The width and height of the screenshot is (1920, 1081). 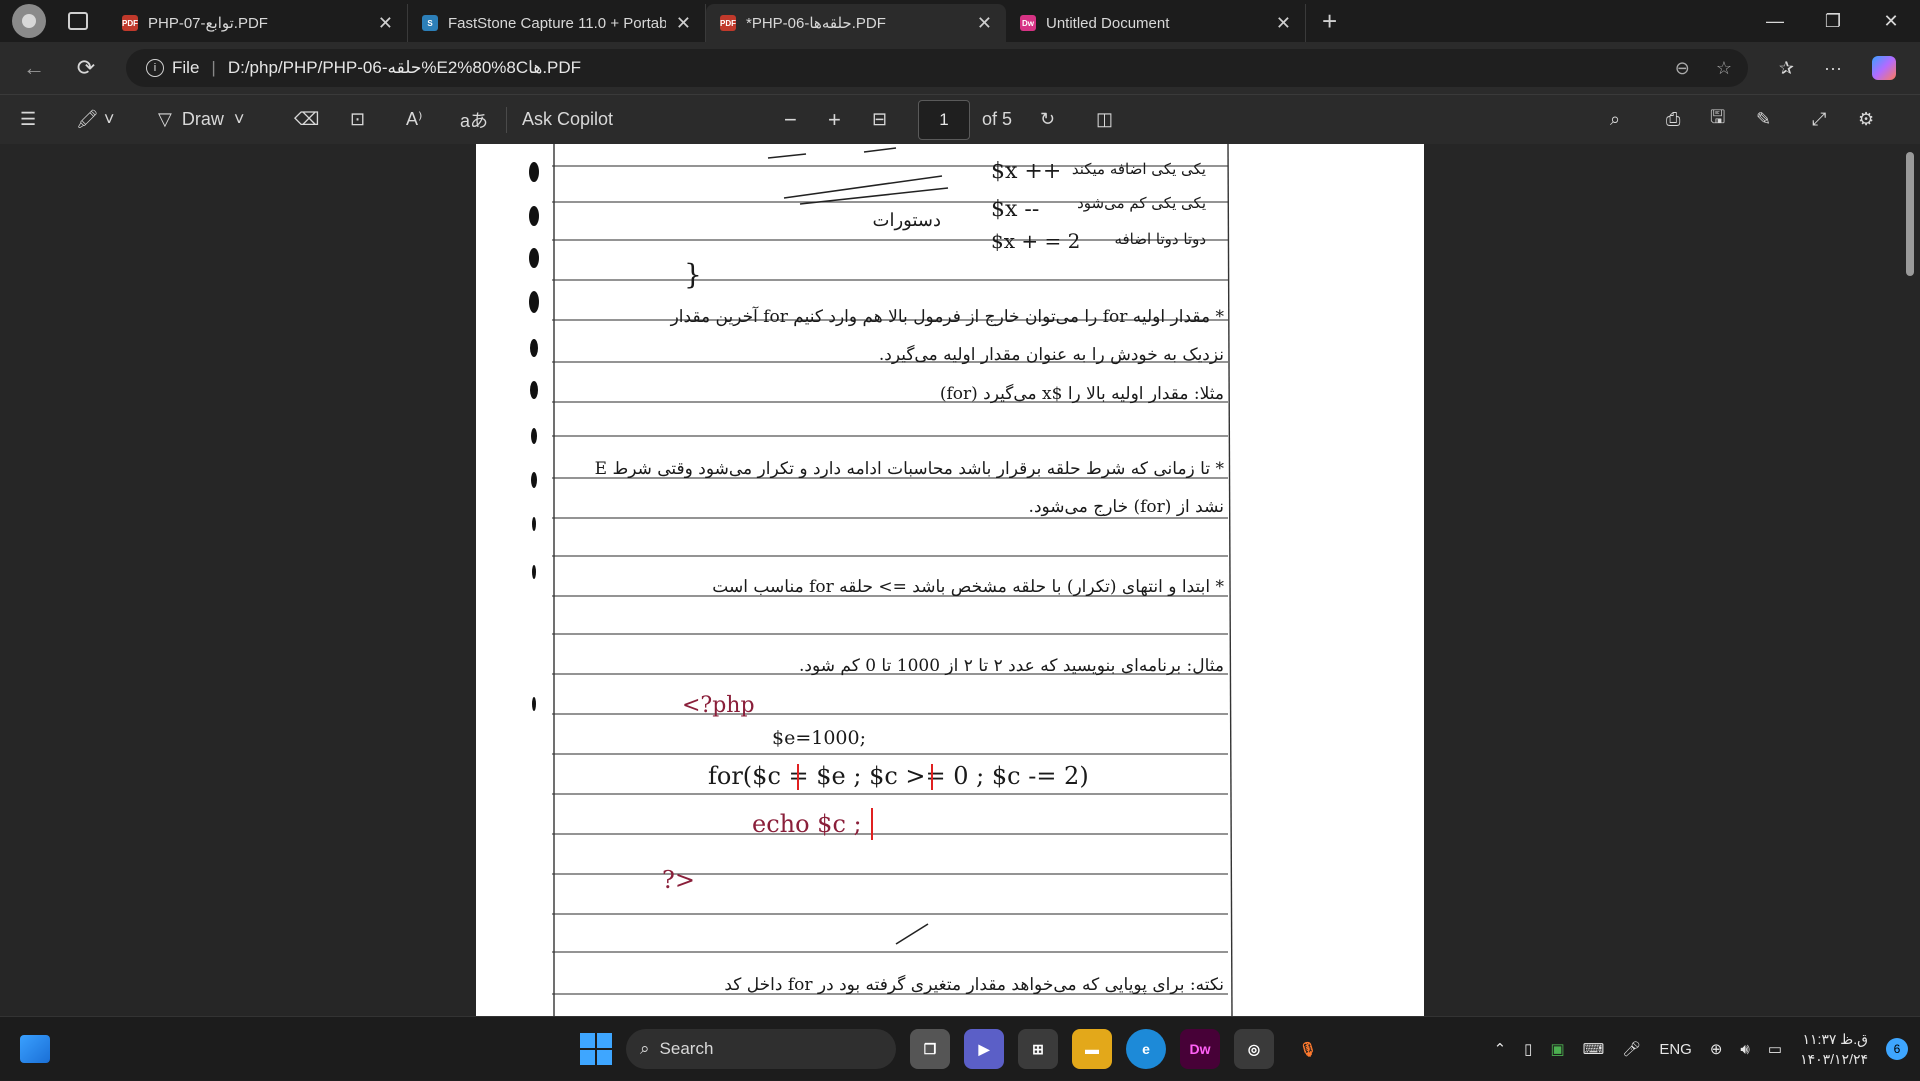 What do you see at coordinates (1910, 580) in the screenshot?
I see `vertical-scrollbar` at bounding box center [1910, 580].